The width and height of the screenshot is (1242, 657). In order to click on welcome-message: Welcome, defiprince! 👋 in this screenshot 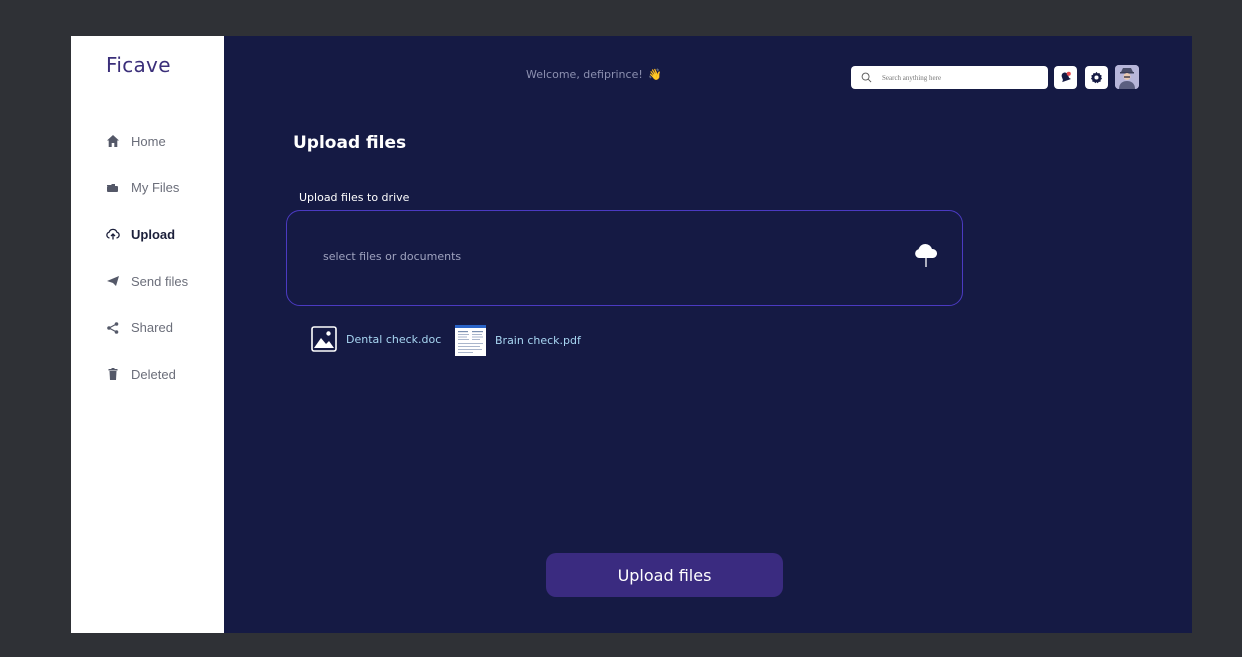, I will do `click(594, 74)`.